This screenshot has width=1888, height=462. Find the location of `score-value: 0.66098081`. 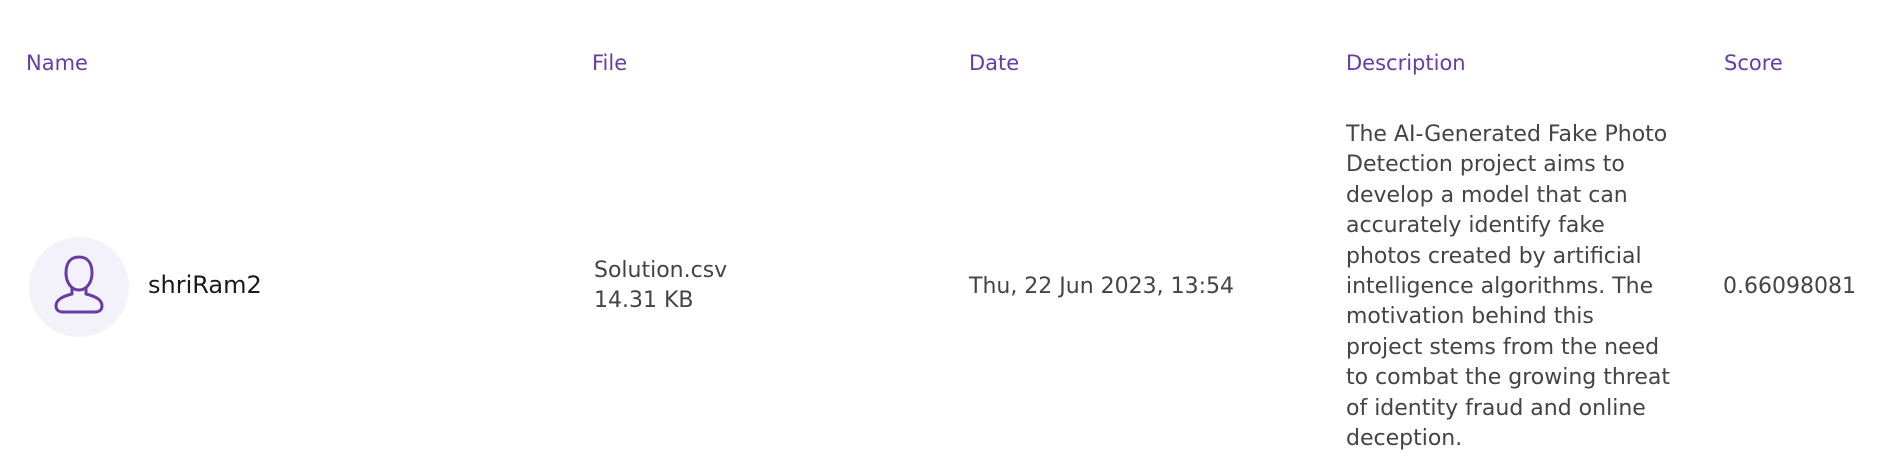

score-value: 0.66098081 is located at coordinates (1789, 286).